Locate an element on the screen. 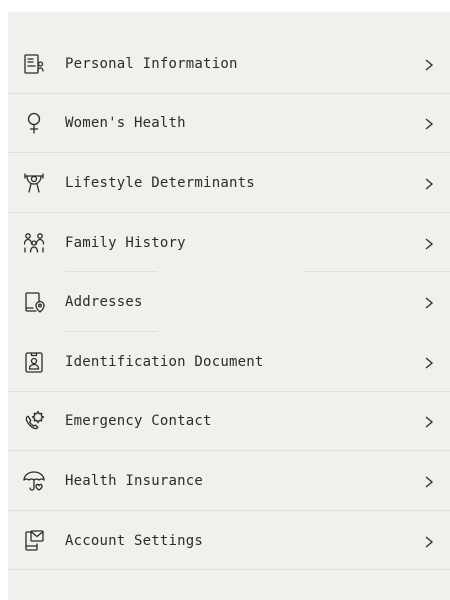 The image size is (450, 600). menu-item-womens-health: Women's Health is located at coordinates (229, 124).